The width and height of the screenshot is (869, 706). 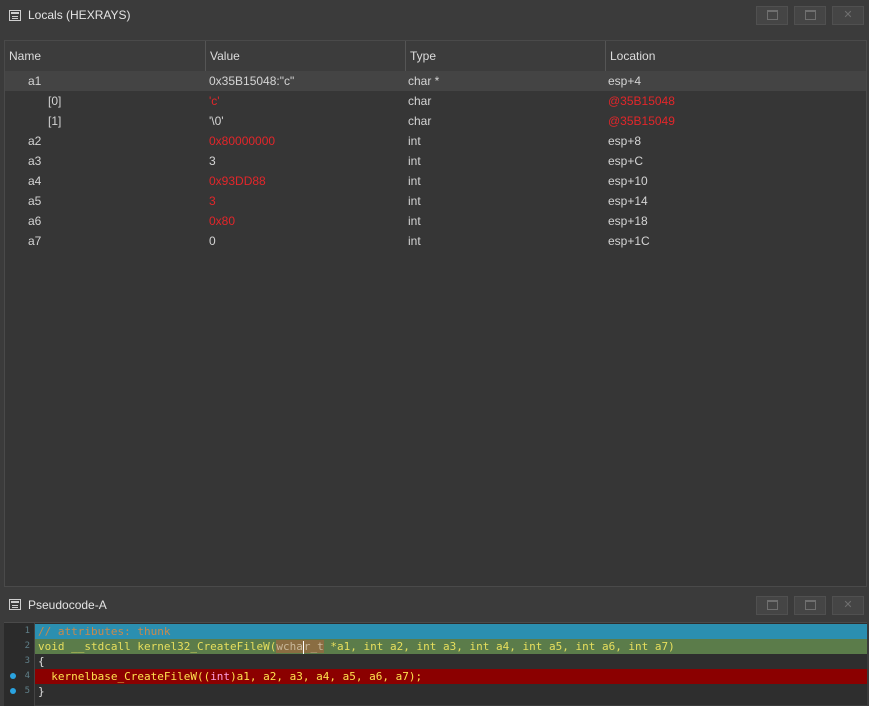 What do you see at coordinates (435, 201) in the screenshot?
I see `table-row: a5 3 int esp+14` at bounding box center [435, 201].